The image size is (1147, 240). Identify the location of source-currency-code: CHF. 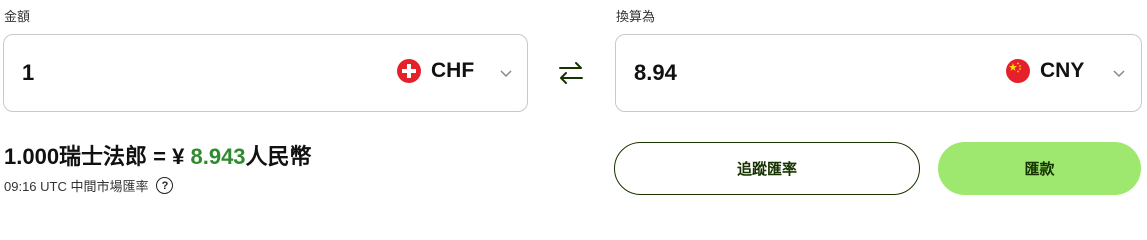
(453, 70).